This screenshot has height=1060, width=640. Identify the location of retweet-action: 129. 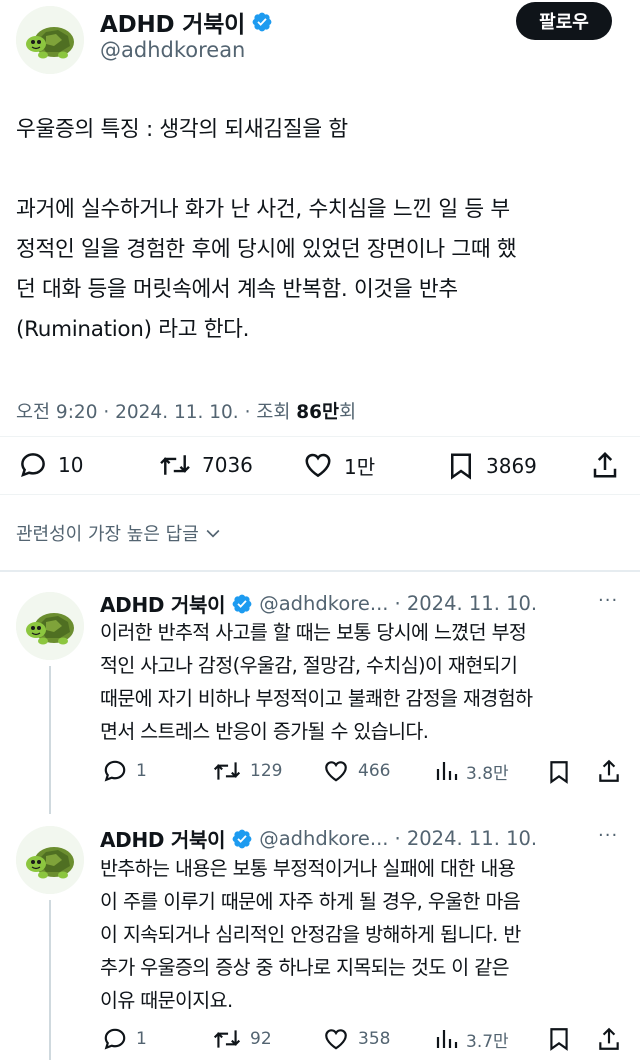
(247, 771).